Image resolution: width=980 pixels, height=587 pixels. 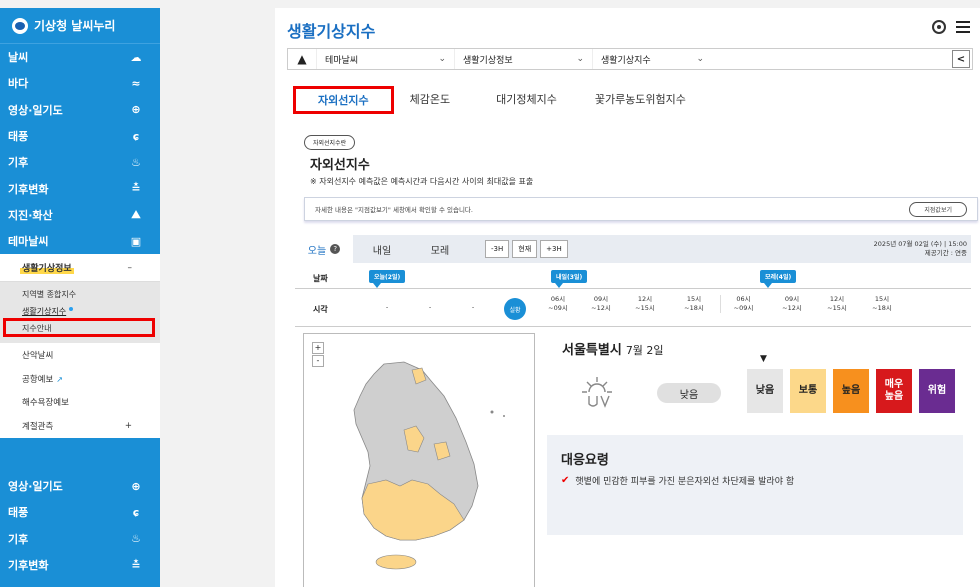 What do you see at coordinates (554, 249) in the screenshot?
I see `plus-3h-button: +3H` at bounding box center [554, 249].